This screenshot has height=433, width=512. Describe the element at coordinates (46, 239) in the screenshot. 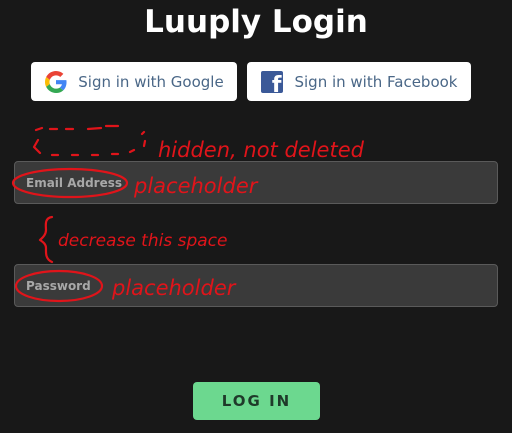

I see `space-brace` at that location.